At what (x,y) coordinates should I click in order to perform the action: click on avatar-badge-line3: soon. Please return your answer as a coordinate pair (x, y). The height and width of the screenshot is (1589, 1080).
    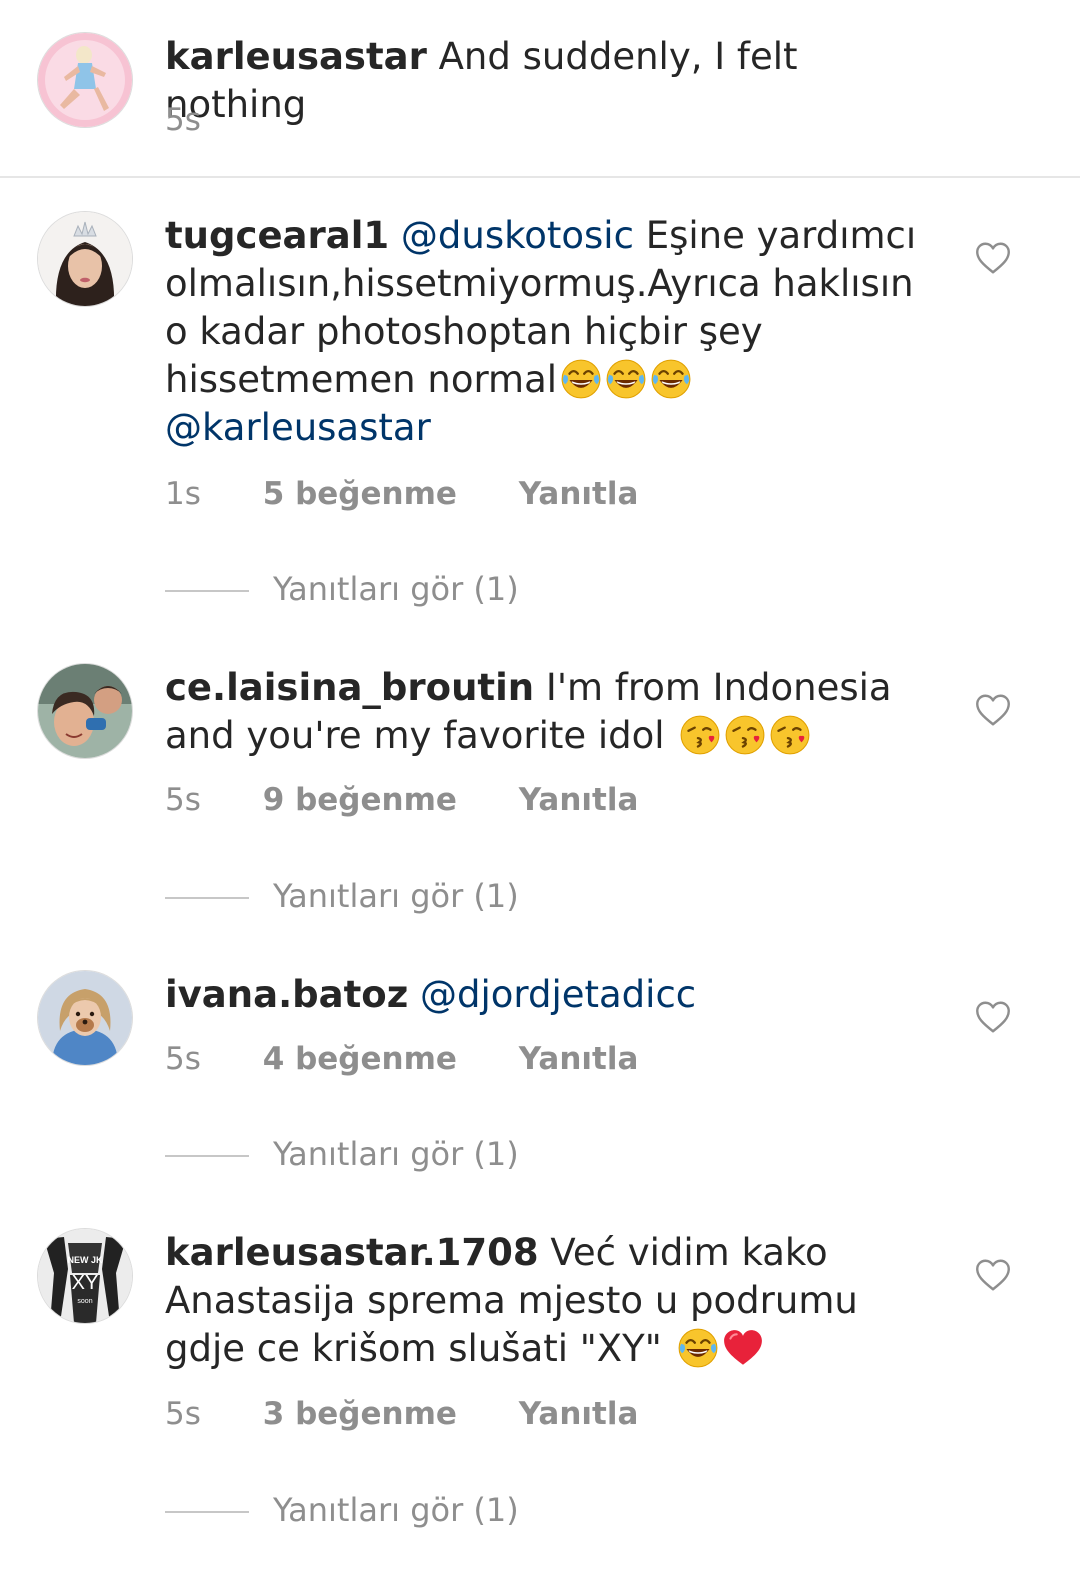
    Looking at the image, I should click on (84, 1301).